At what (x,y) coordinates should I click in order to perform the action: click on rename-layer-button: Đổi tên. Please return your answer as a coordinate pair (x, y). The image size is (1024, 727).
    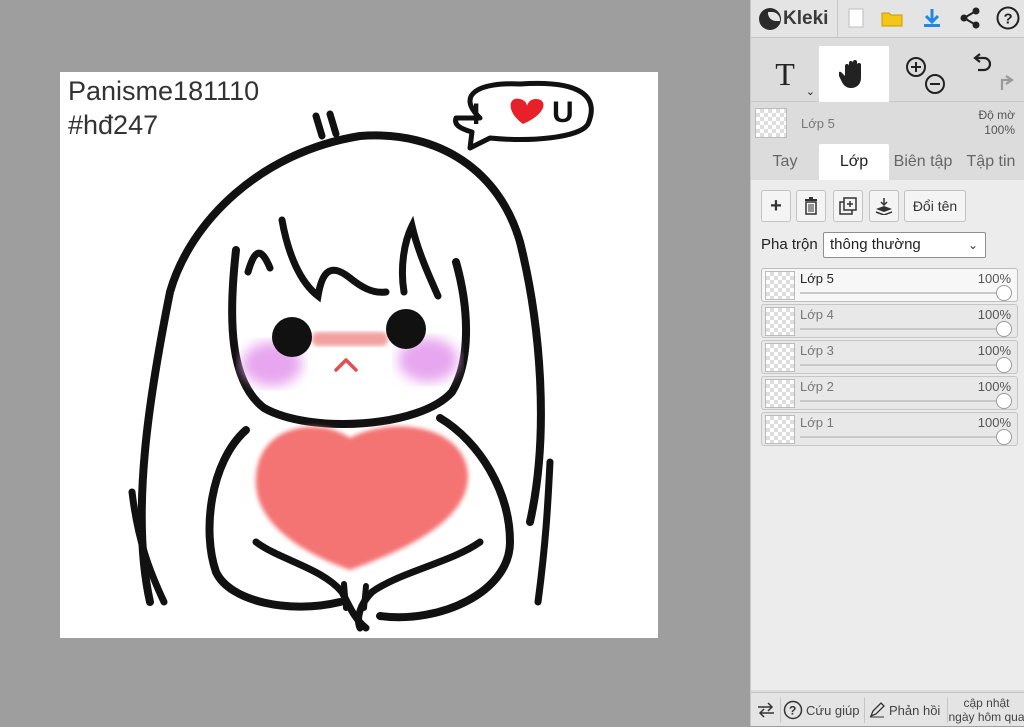
    Looking at the image, I should click on (935, 206).